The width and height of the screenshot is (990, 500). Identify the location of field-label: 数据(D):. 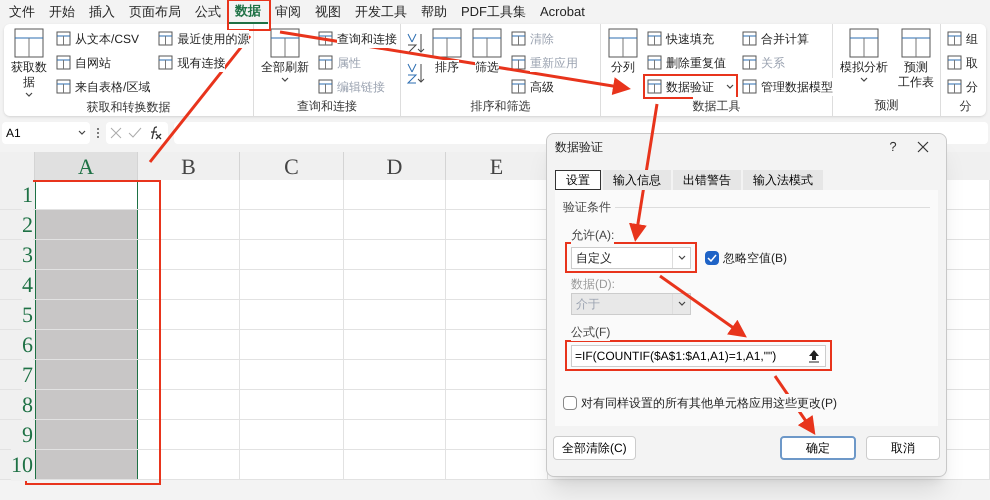
(593, 284).